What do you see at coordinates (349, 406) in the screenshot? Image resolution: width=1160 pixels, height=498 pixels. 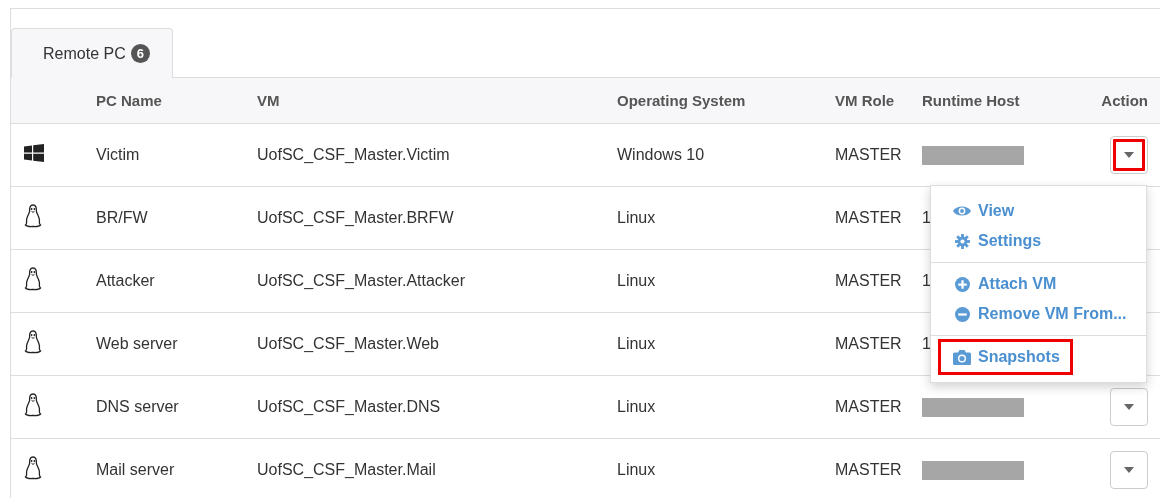 I see `table-cell: UofSC_CSF_Master.DNS` at bounding box center [349, 406].